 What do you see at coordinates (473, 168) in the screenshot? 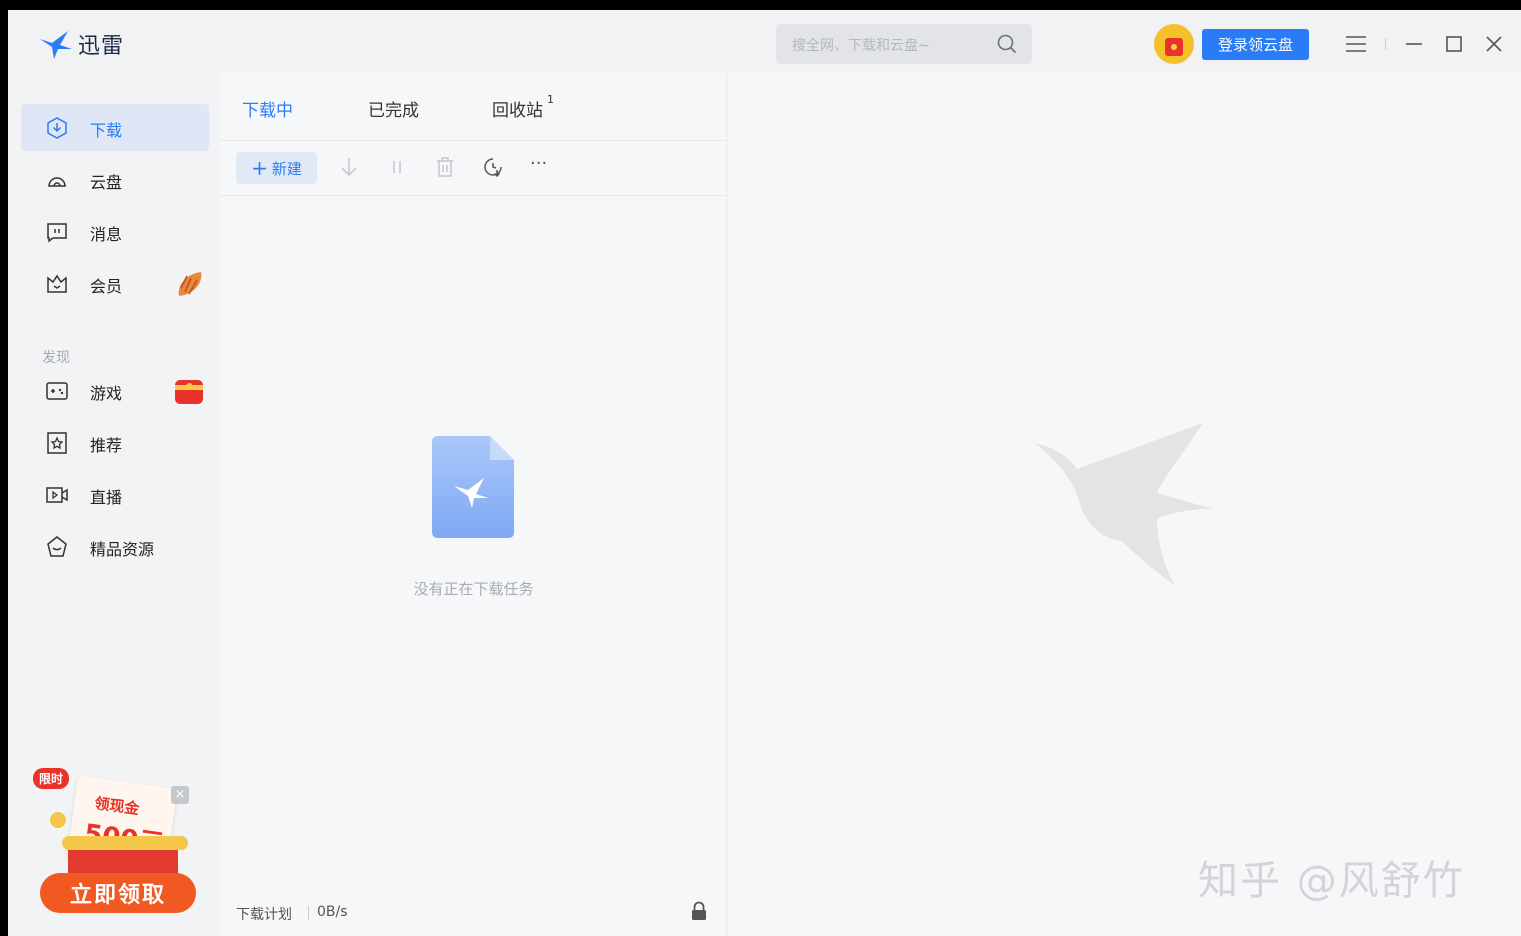
I see `toolbar: + 新建 ···` at bounding box center [473, 168].